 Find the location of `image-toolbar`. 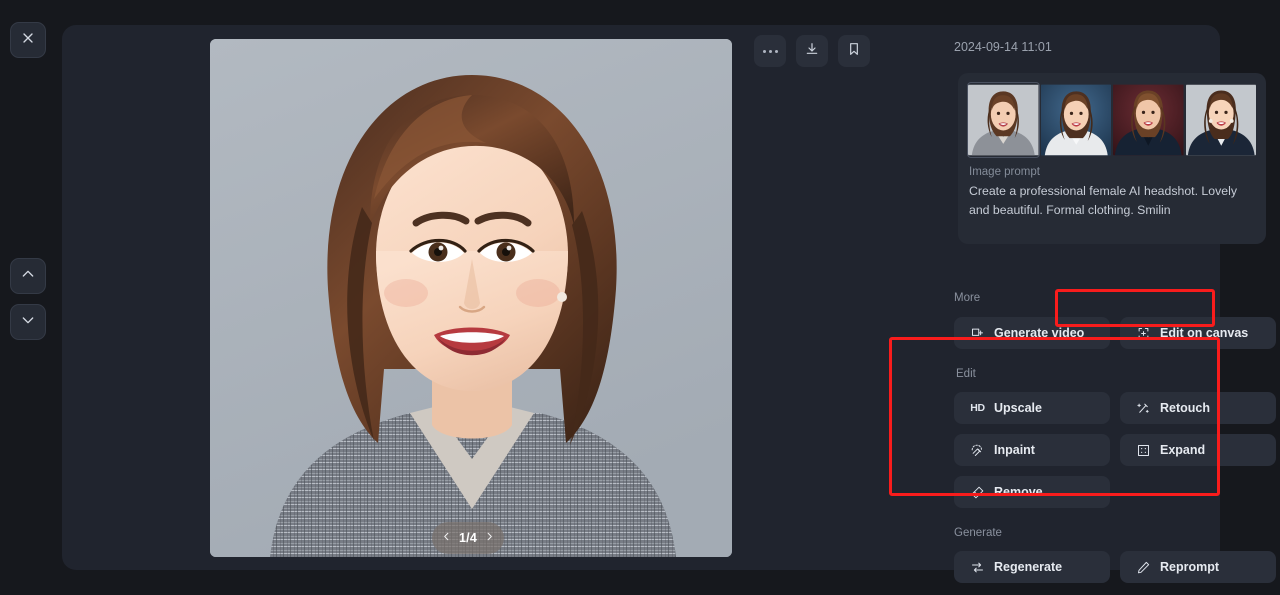

image-toolbar is located at coordinates (812, 51).